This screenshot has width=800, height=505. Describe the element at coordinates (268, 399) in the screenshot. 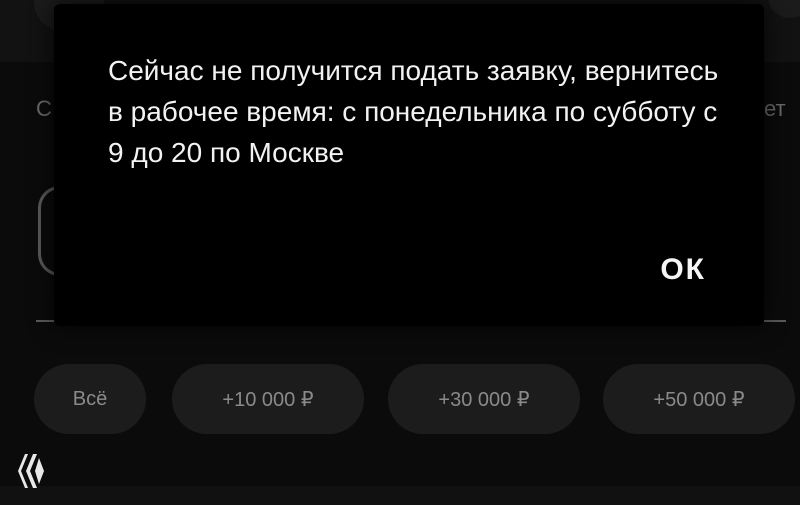

I see `chip-plus-10000: +10 000 ₽` at that location.